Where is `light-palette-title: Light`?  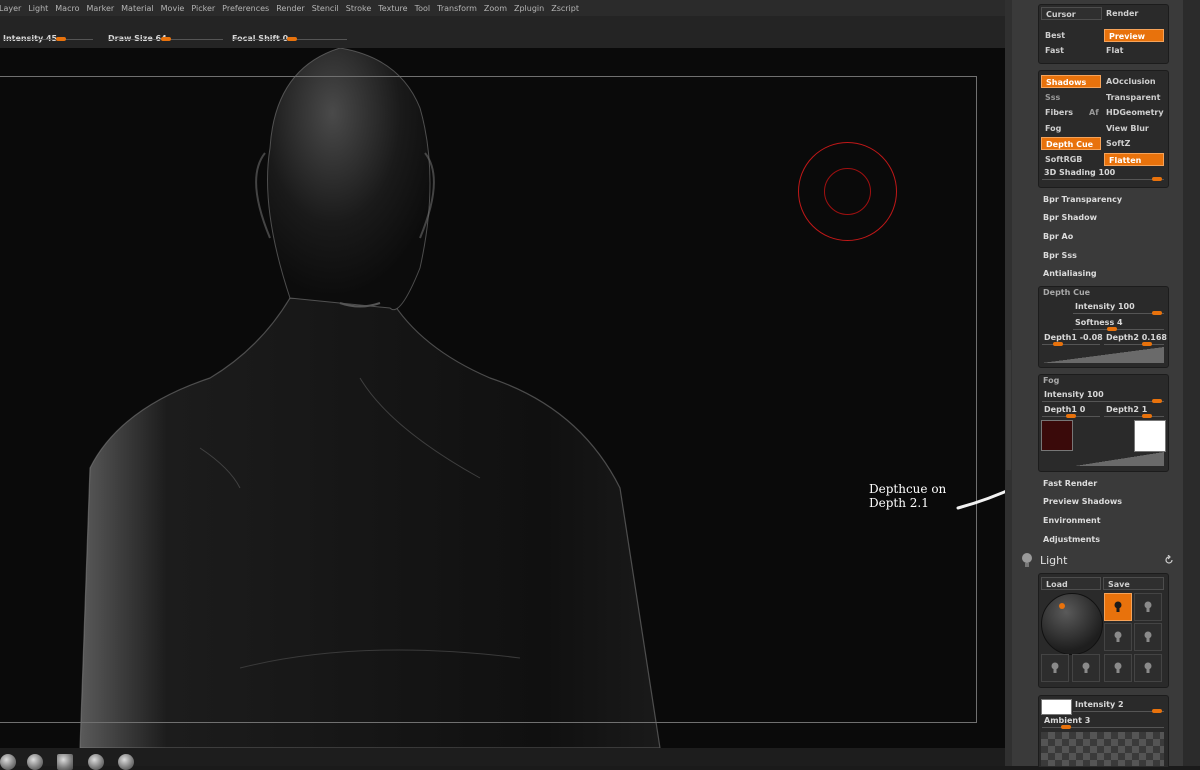
light-palette-title: Light is located at coordinates (1053, 560).